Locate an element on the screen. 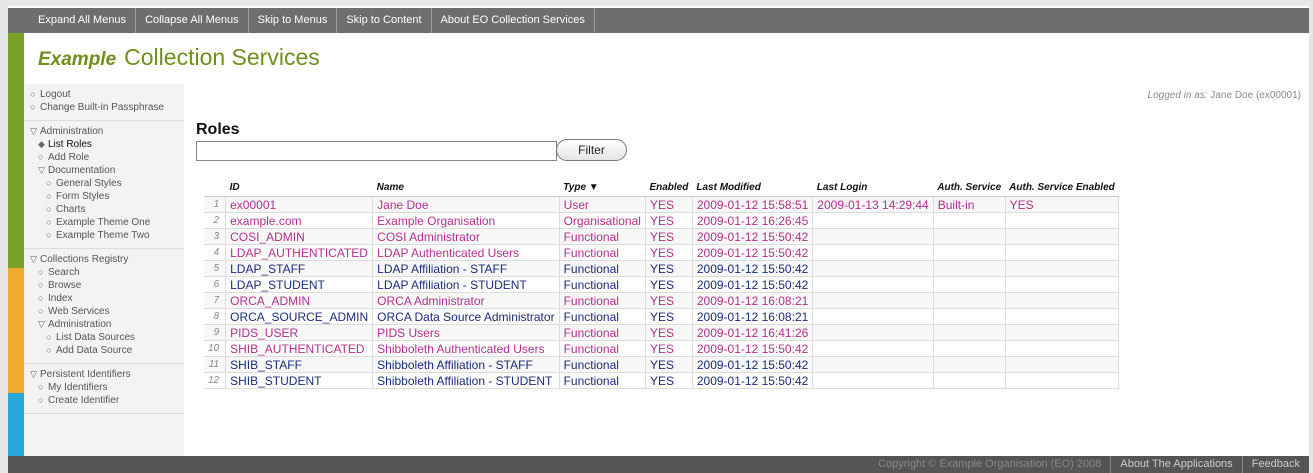 The image size is (1313, 473). filter-input is located at coordinates (376, 151).